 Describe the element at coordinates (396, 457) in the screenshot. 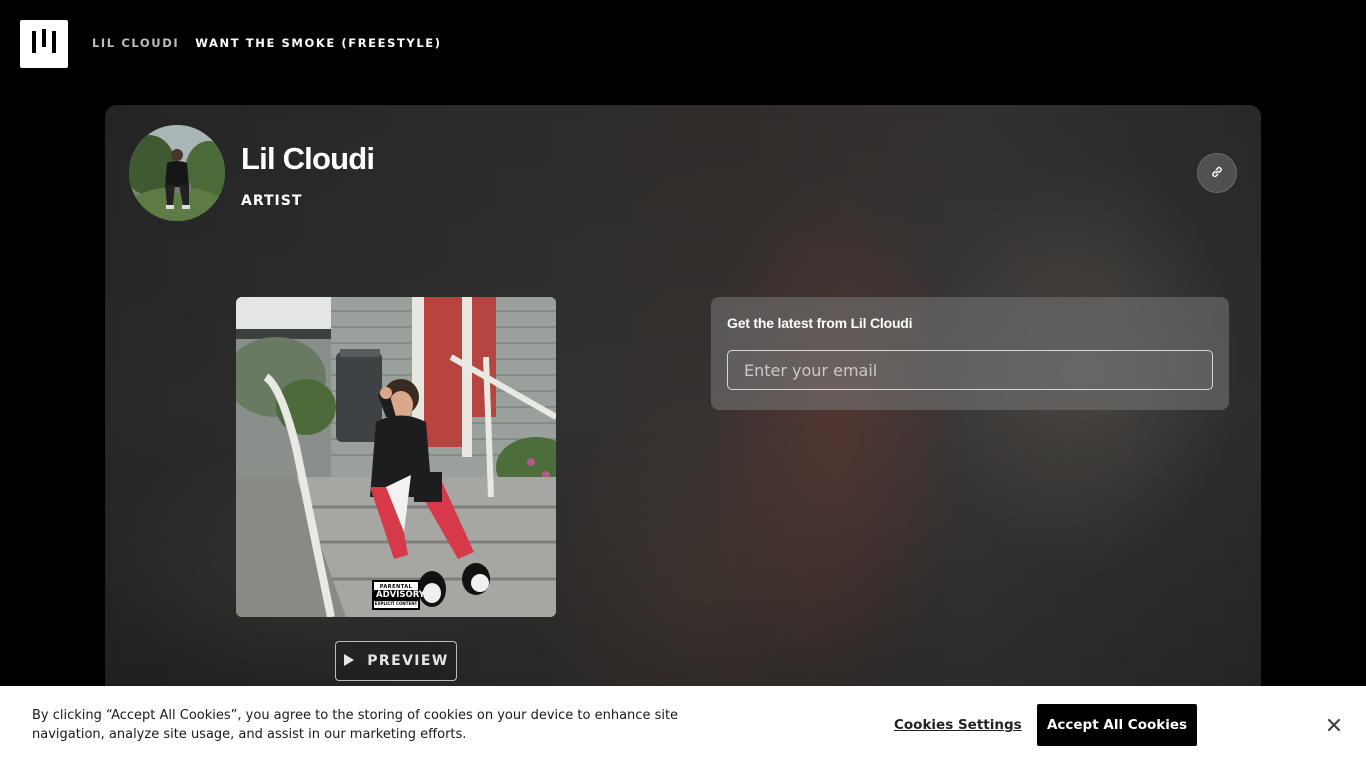

I see `album-cover: PARENTAL ADVISORY EXPLICIT CONTENT` at that location.